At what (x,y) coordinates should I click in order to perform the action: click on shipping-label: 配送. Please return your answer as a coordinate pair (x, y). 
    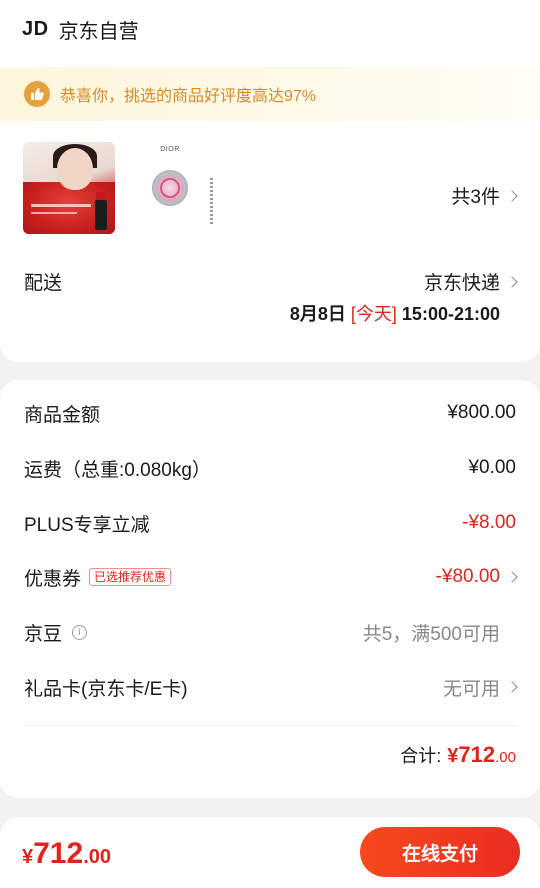
    Looking at the image, I should click on (43, 283).